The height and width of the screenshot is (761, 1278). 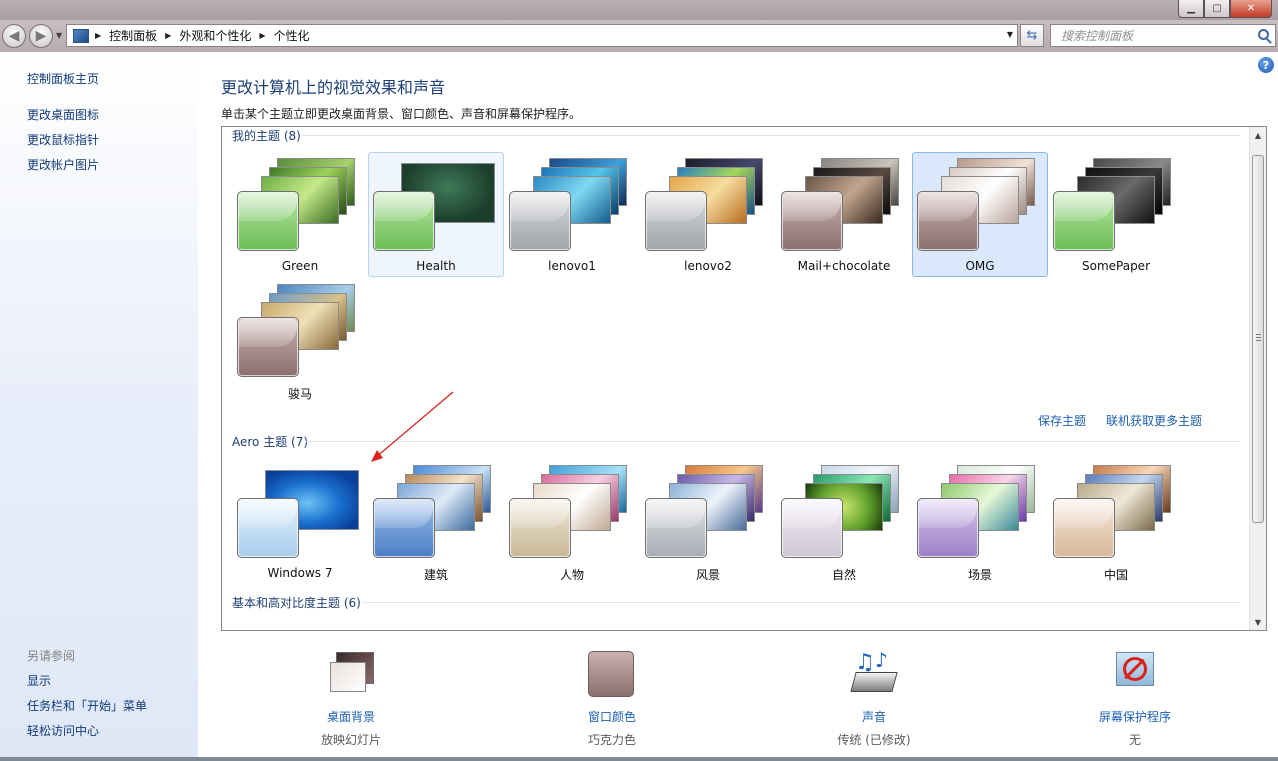 I want to click on screen-saver-icon, so click(x=1135, y=674).